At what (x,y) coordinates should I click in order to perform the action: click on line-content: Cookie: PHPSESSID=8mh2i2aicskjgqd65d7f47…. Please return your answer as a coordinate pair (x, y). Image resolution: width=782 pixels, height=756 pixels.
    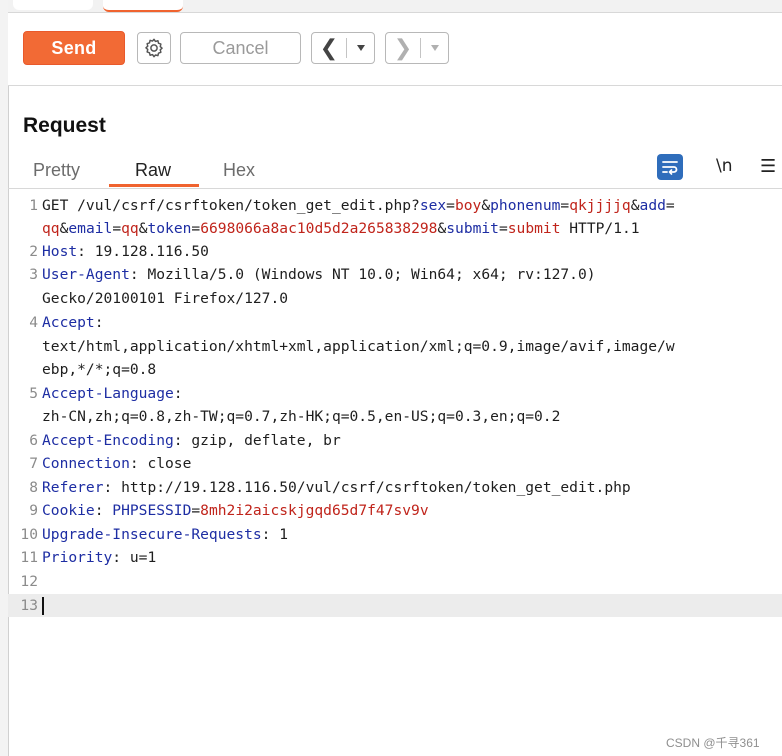
    Looking at the image, I should click on (235, 510).